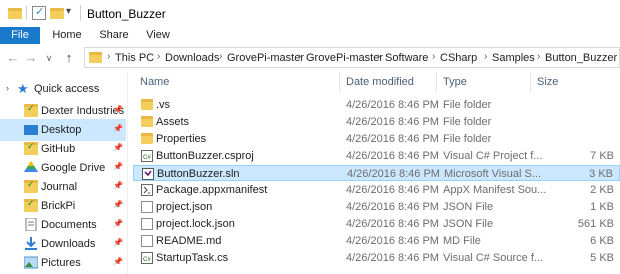  I want to click on sidebar-item-label: Documents, so click(69, 225).